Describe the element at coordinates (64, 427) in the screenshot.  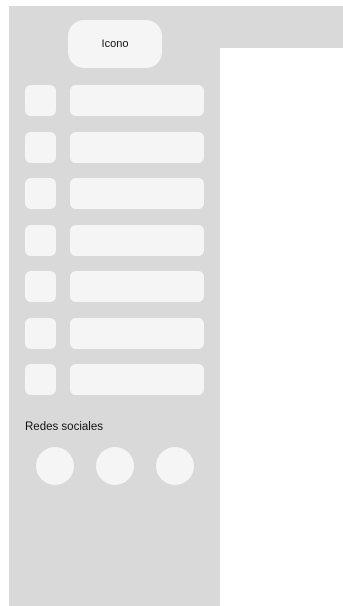
I see `social-title: Redes sociales` at that location.